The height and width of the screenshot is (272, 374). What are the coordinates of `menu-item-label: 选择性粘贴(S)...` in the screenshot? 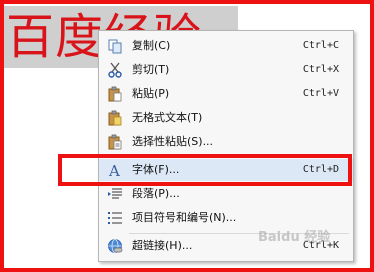 It's located at (173, 141).